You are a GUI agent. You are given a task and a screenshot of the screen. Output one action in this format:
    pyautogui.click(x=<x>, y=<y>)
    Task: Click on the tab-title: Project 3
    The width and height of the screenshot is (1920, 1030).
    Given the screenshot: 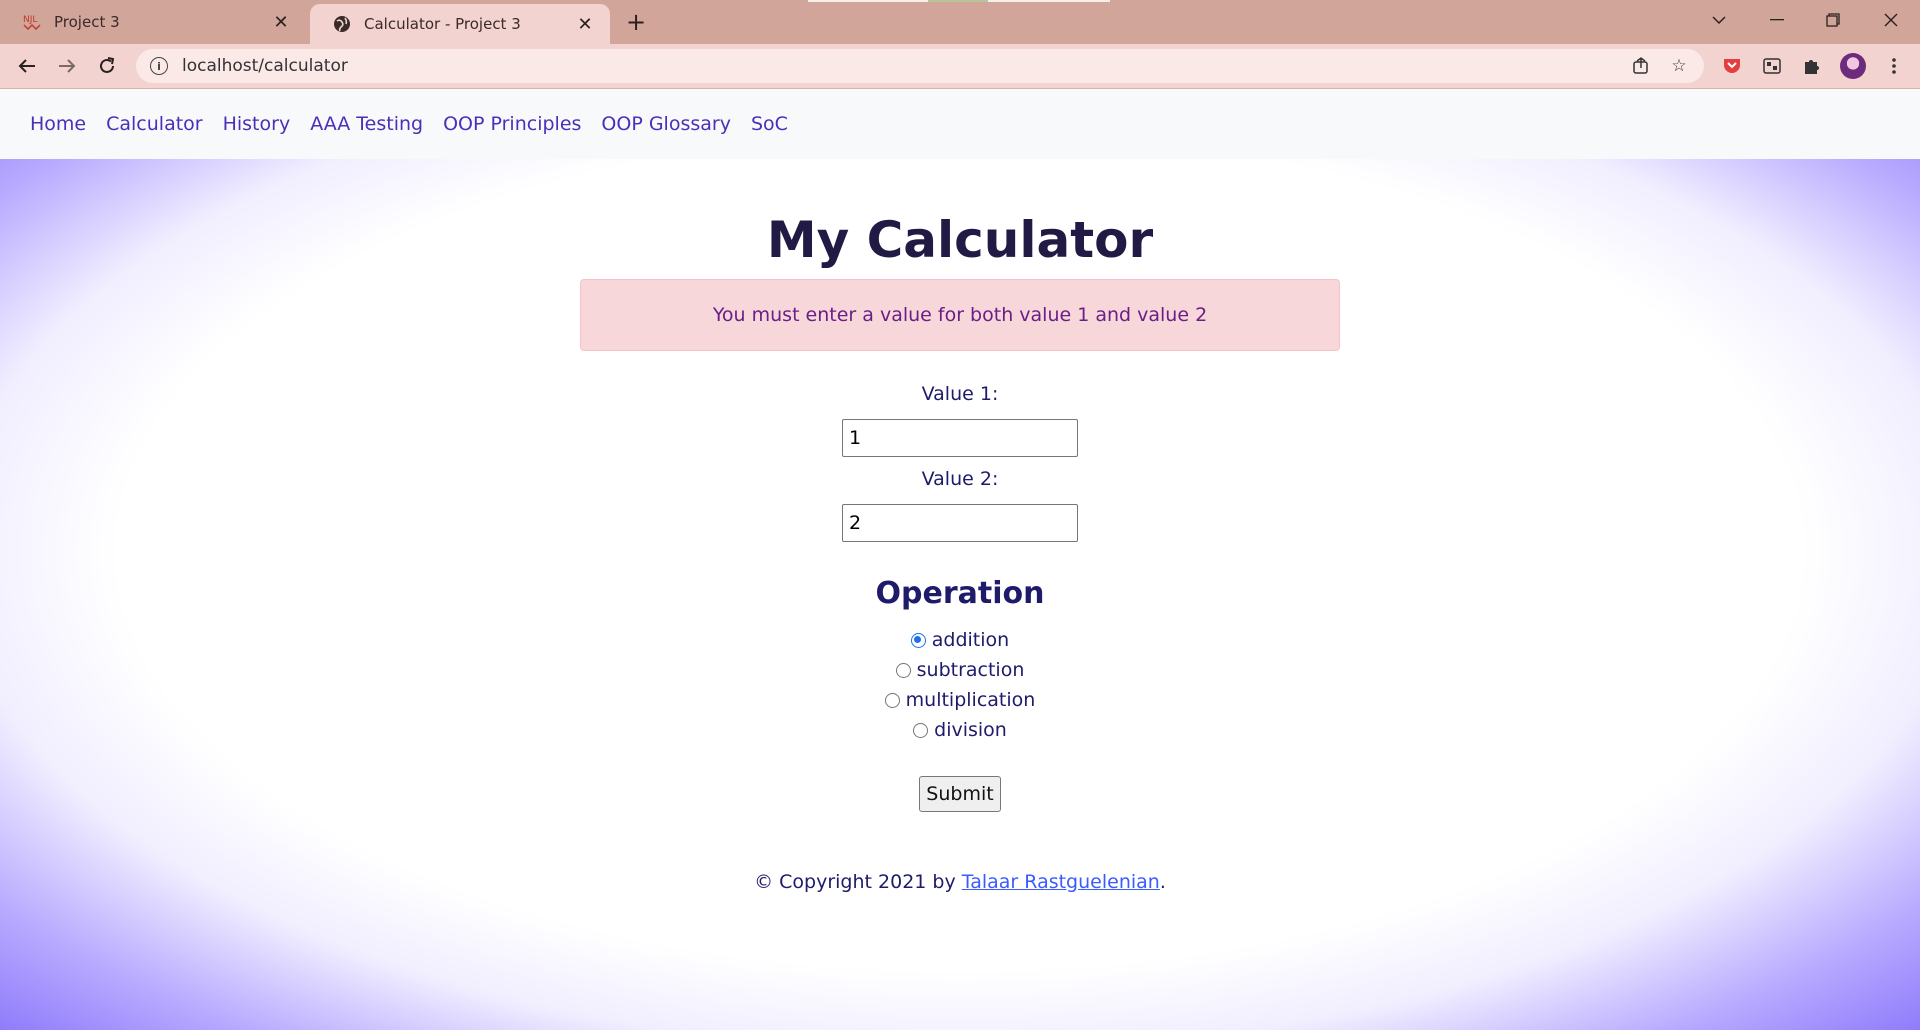 What is the action you would take?
    pyautogui.click(x=87, y=22)
    